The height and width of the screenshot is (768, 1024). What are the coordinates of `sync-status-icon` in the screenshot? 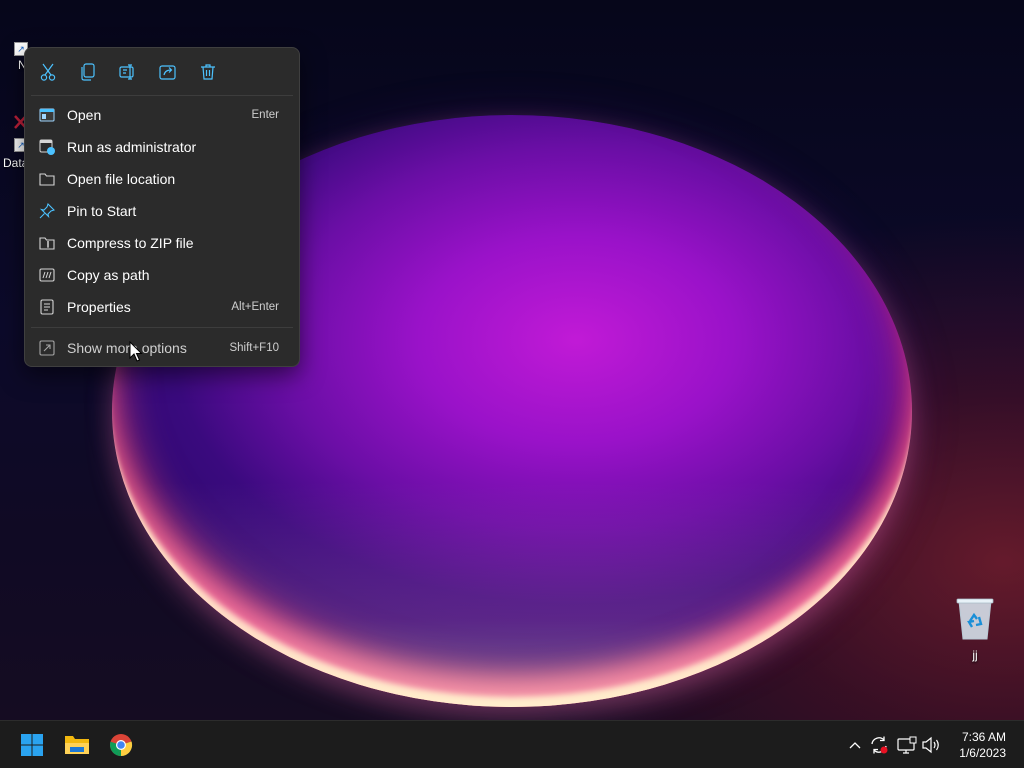 It's located at (879, 745).